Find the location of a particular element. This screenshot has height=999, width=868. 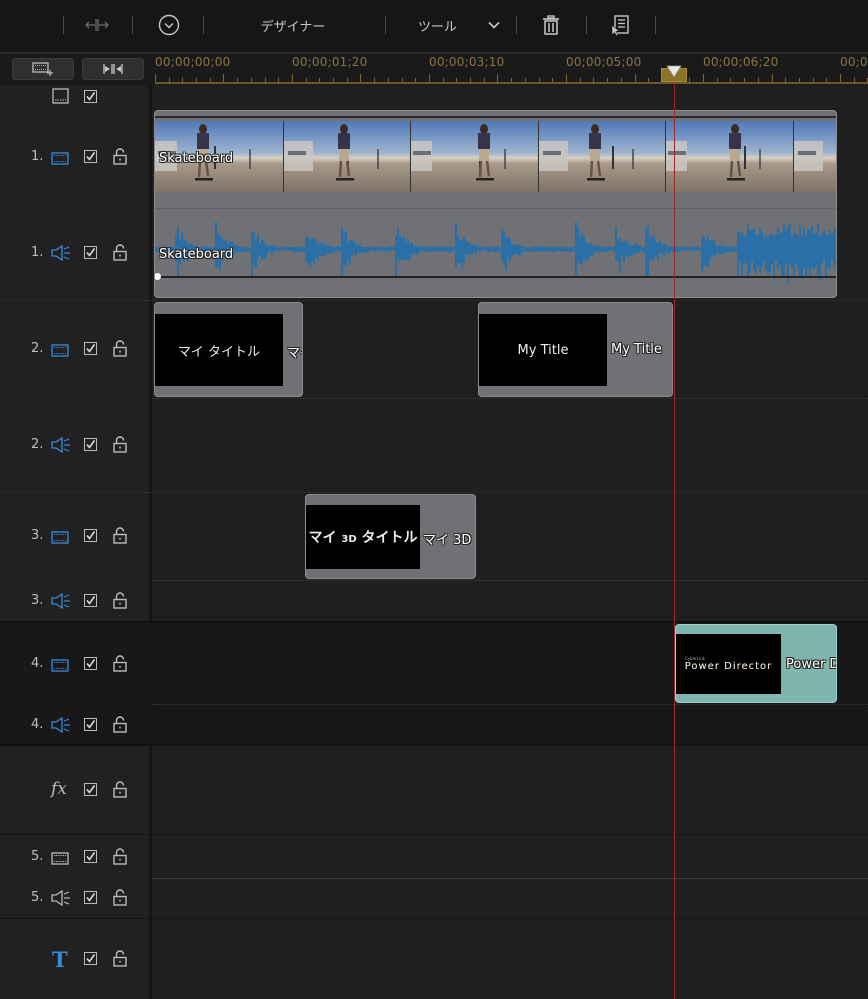

track-number: 5. is located at coordinates (37, 856).